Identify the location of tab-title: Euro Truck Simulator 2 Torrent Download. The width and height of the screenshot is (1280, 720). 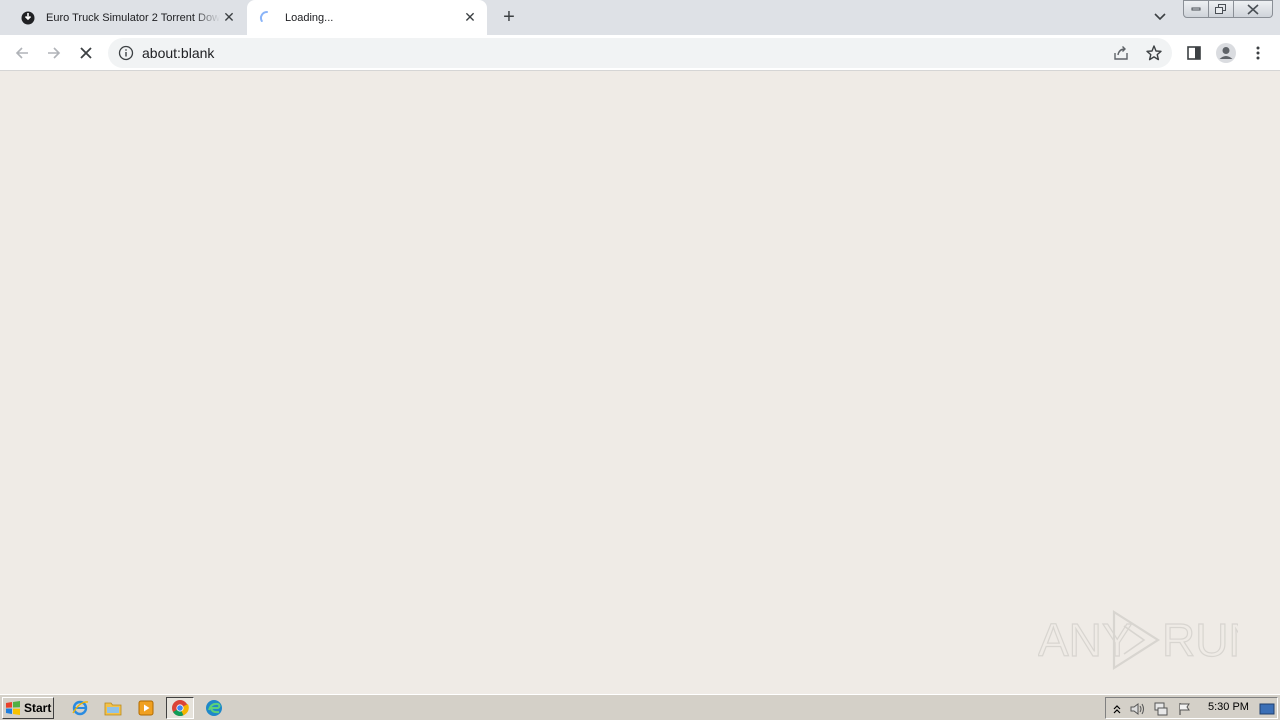
(133, 17).